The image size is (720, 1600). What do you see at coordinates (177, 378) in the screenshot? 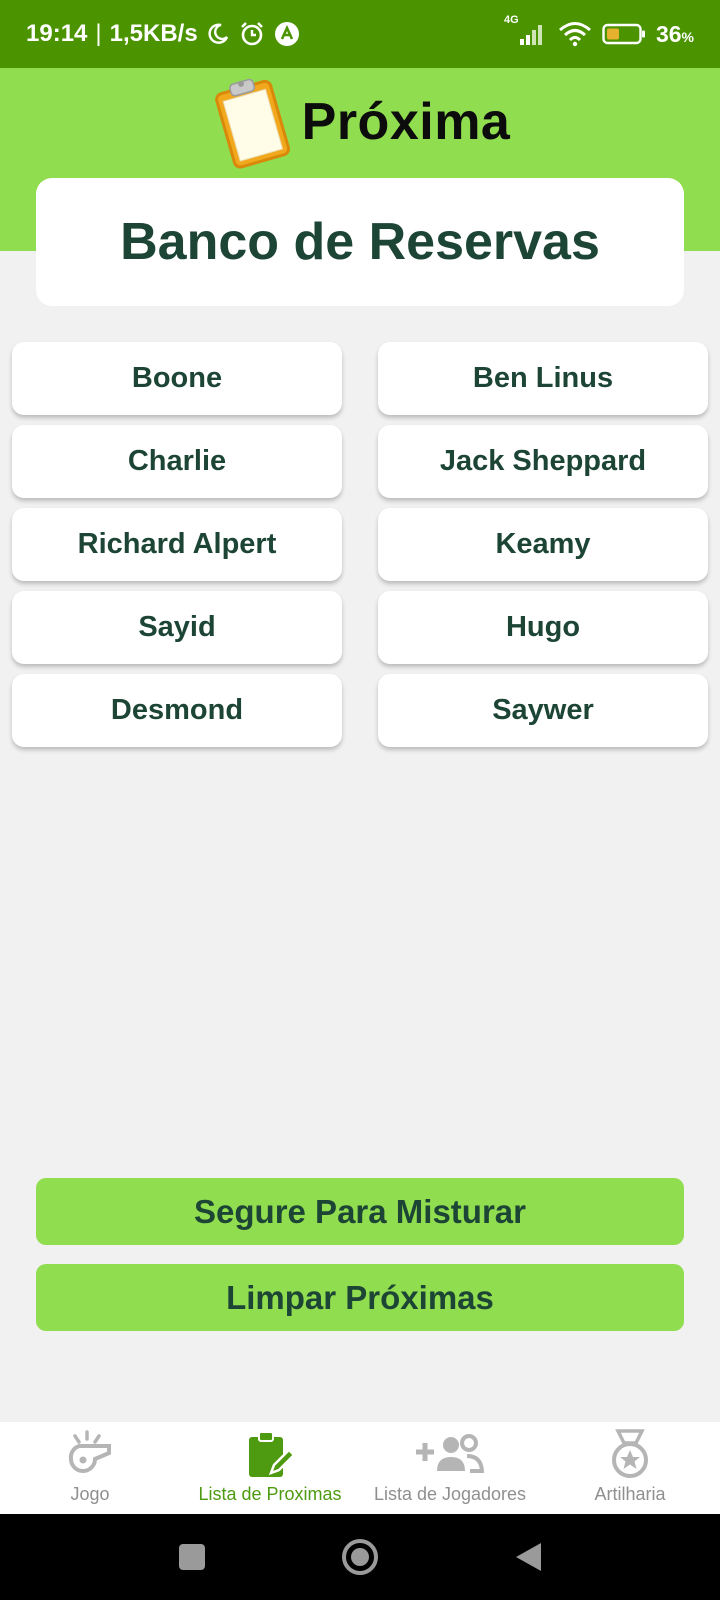
I see `player-card: Boone` at bounding box center [177, 378].